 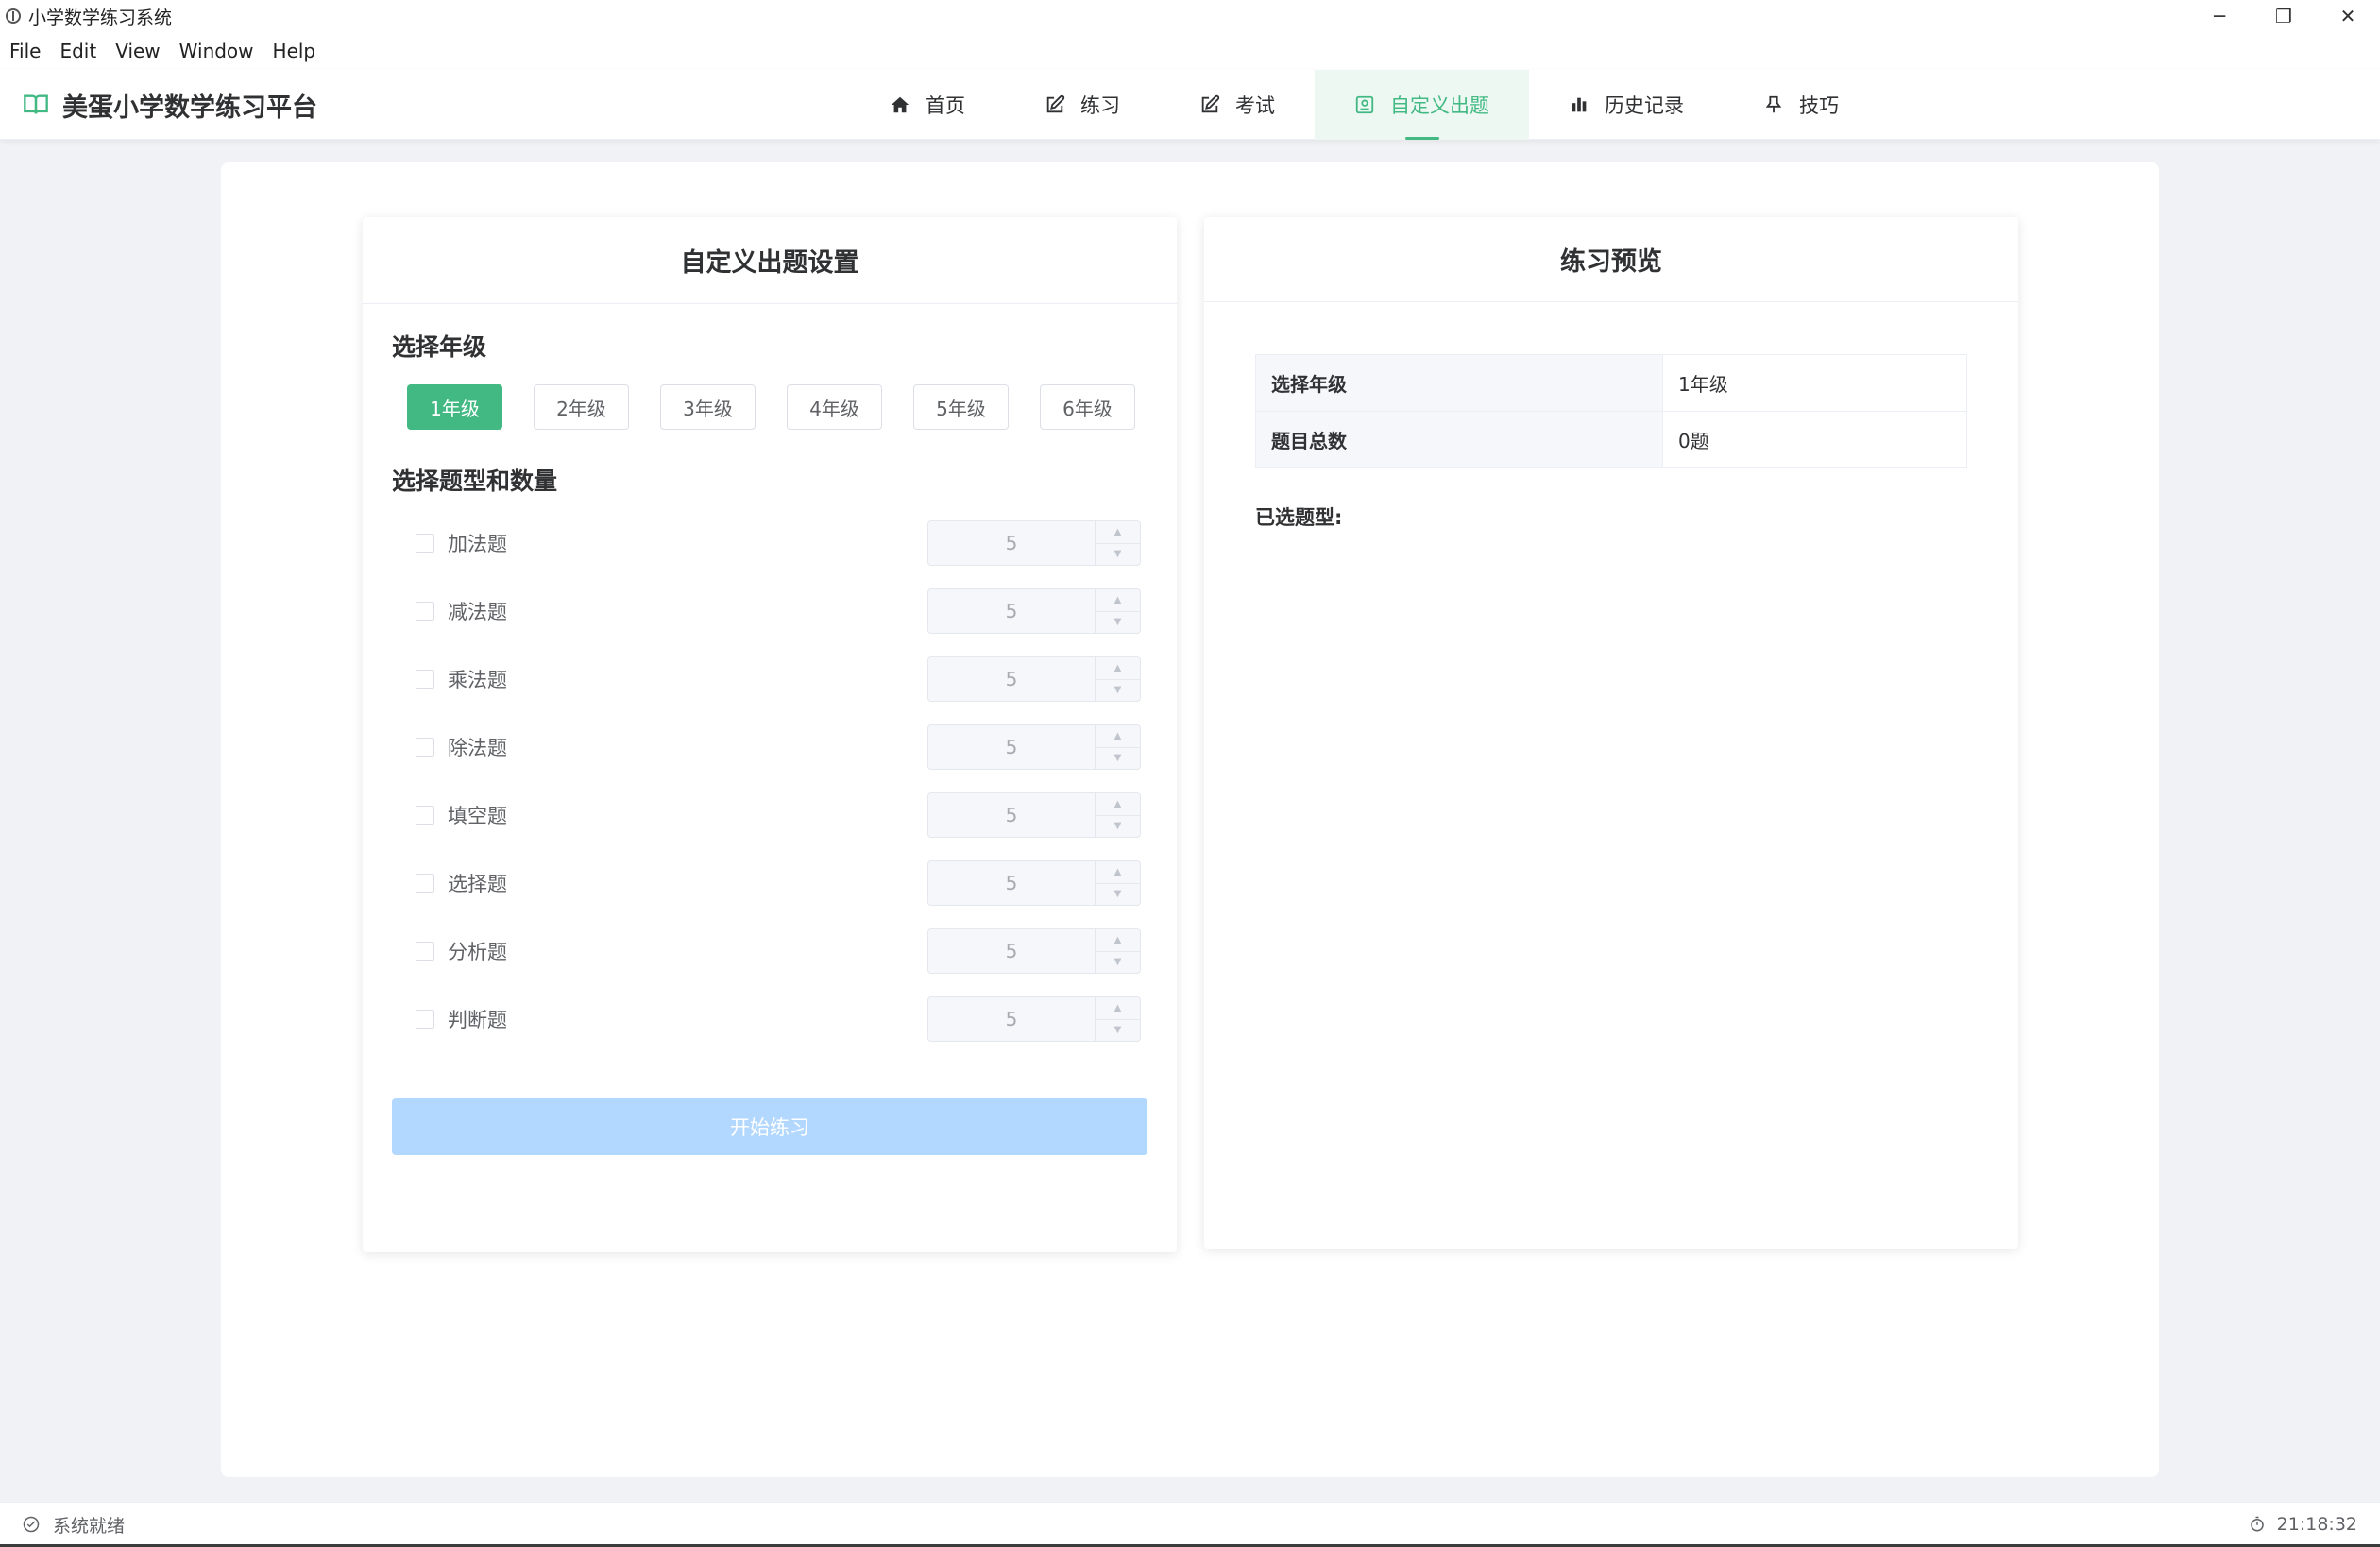 I want to click on brand: 美蛋小学数学练习平台, so click(x=170, y=105).